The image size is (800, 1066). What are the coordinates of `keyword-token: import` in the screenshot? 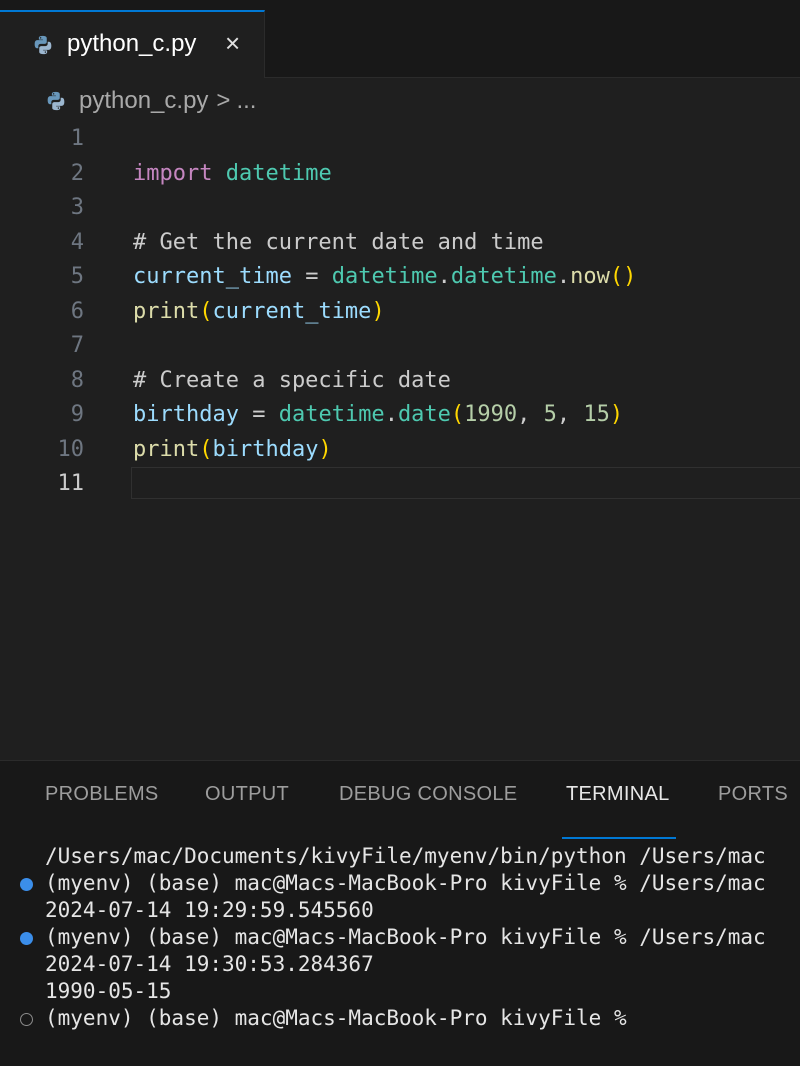 It's located at (173, 173).